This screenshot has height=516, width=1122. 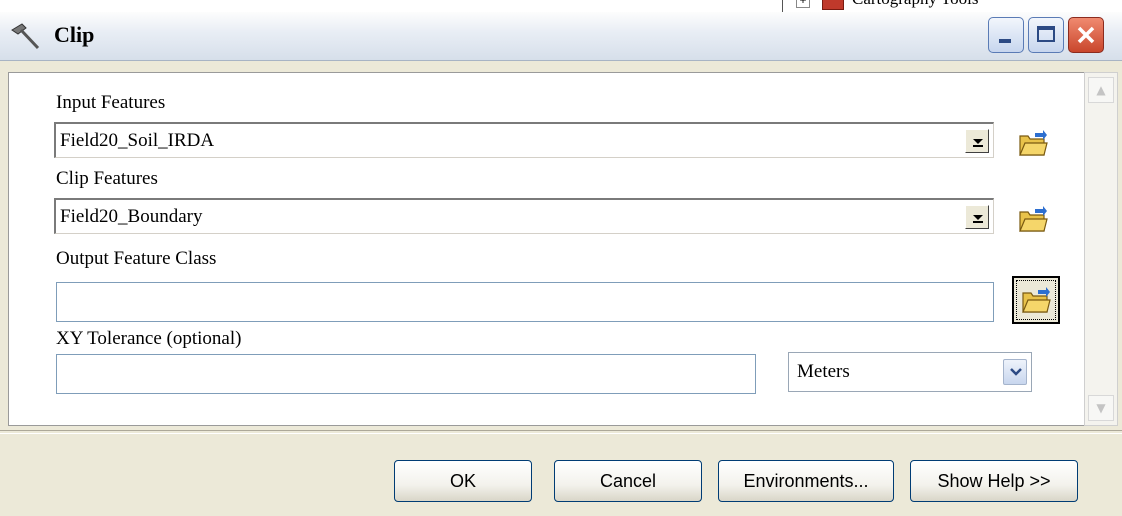 I want to click on ok-button: OK, so click(x=463, y=481).